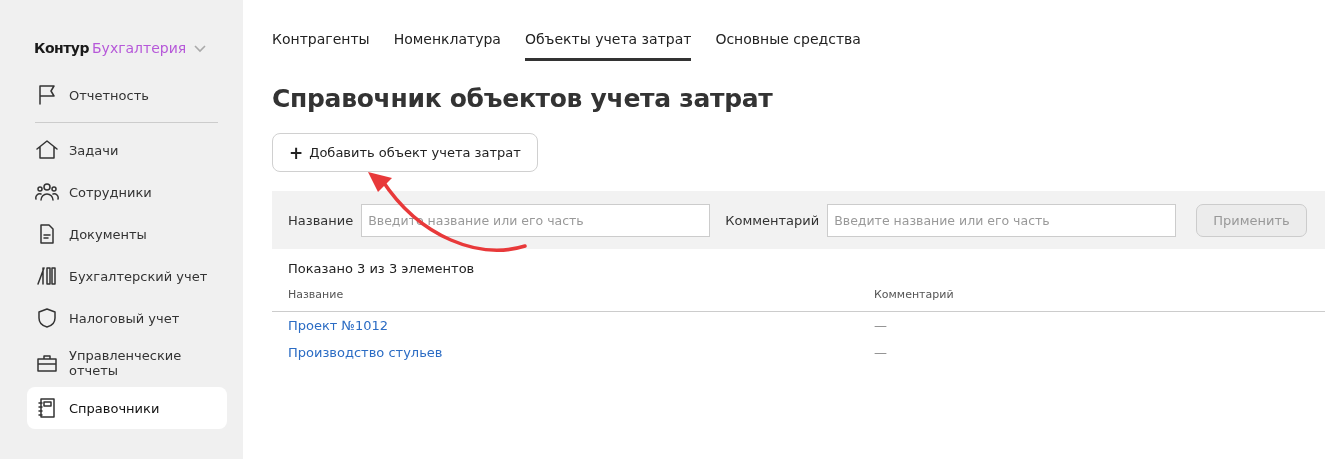 The width and height of the screenshot is (1325, 459). Describe the element at coordinates (338, 325) in the screenshot. I see `row-link: Проект №1012` at that location.